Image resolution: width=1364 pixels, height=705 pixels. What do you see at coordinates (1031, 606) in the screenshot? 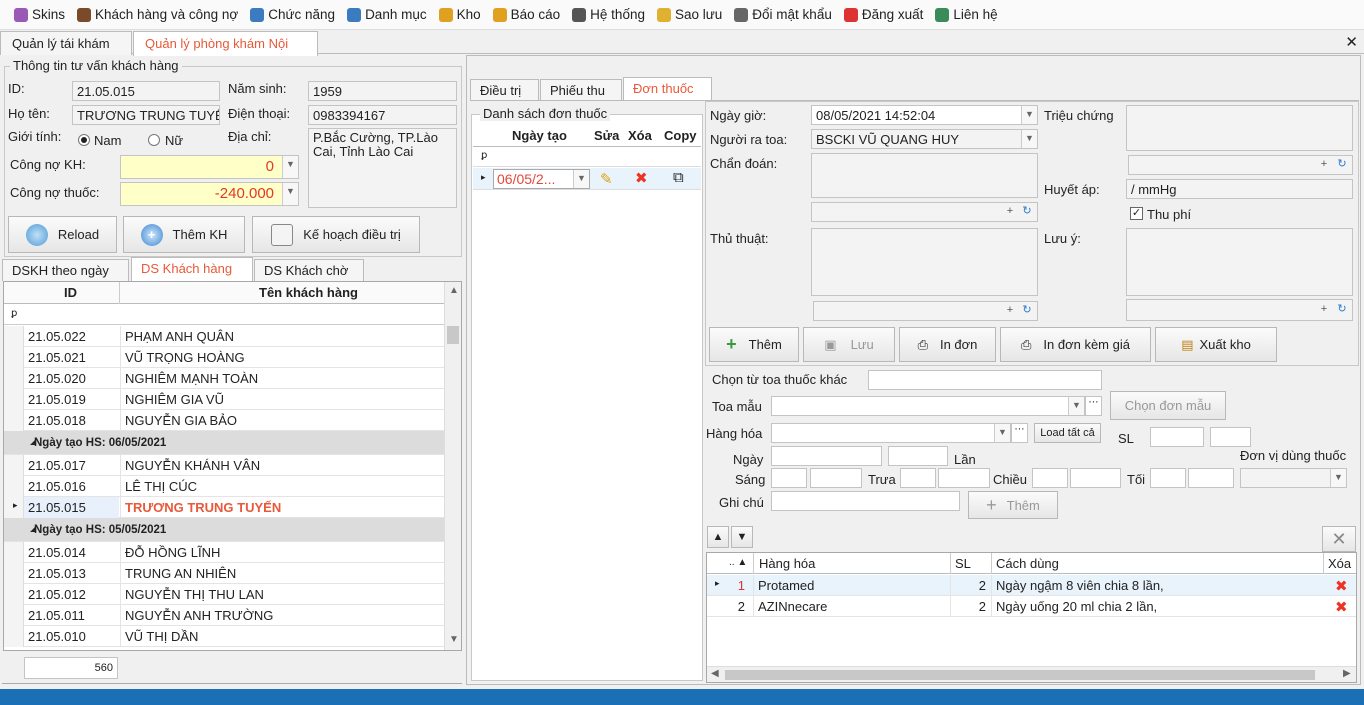
I see `drug-row: 2 AZINnecare 2 Ngày uống 20 ml chia 2 lần, ✖` at bounding box center [1031, 606].